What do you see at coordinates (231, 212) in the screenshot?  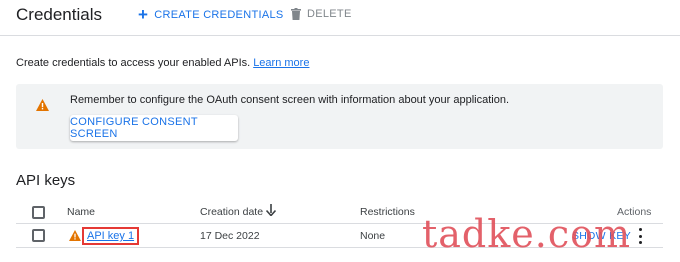 I see `column-creation-date: Creation date` at bounding box center [231, 212].